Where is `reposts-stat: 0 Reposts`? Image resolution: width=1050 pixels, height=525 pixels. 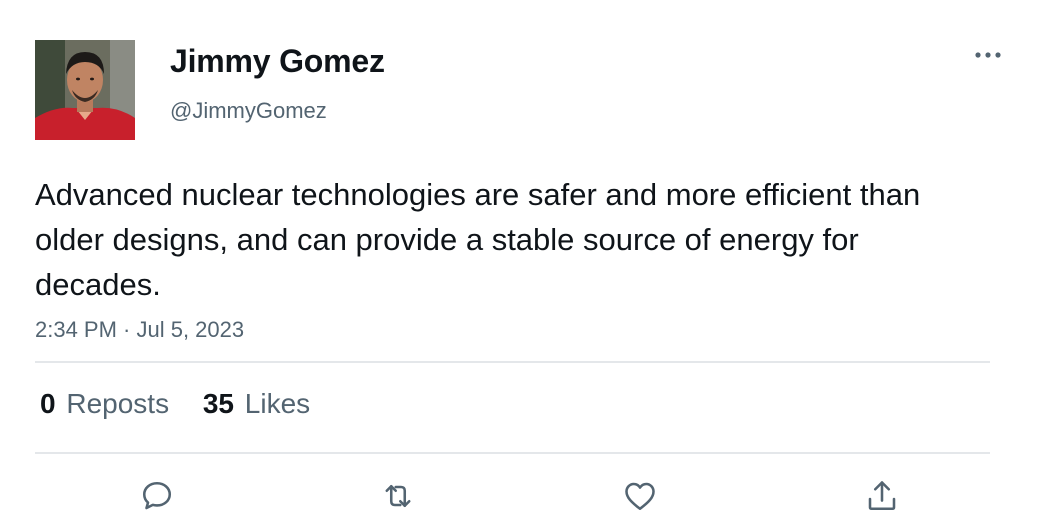
reposts-stat: 0 Reposts is located at coordinates (104, 404).